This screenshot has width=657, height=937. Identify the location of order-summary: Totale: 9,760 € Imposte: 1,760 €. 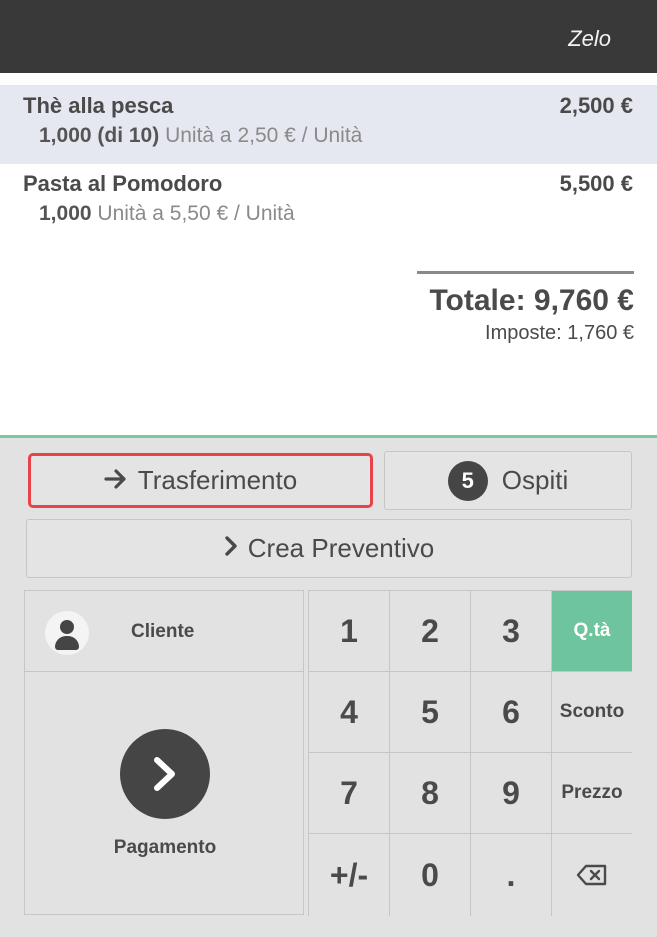
(525, 308).